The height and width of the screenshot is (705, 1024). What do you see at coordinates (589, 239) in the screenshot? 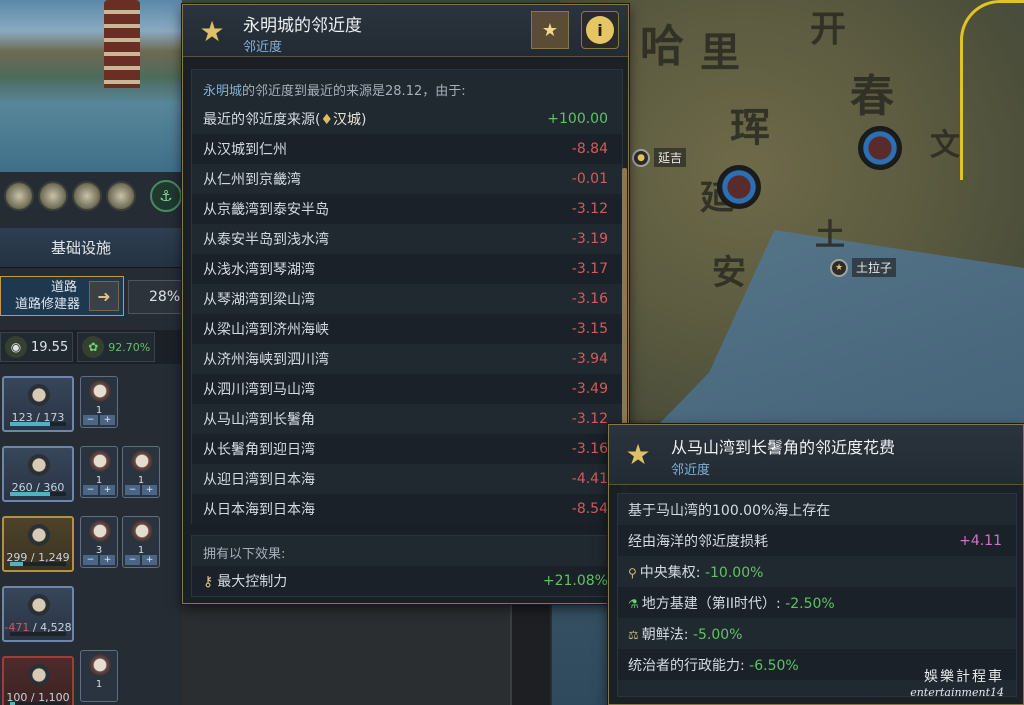
I see `row-value: -3.19` at bounding box center [589, 239].